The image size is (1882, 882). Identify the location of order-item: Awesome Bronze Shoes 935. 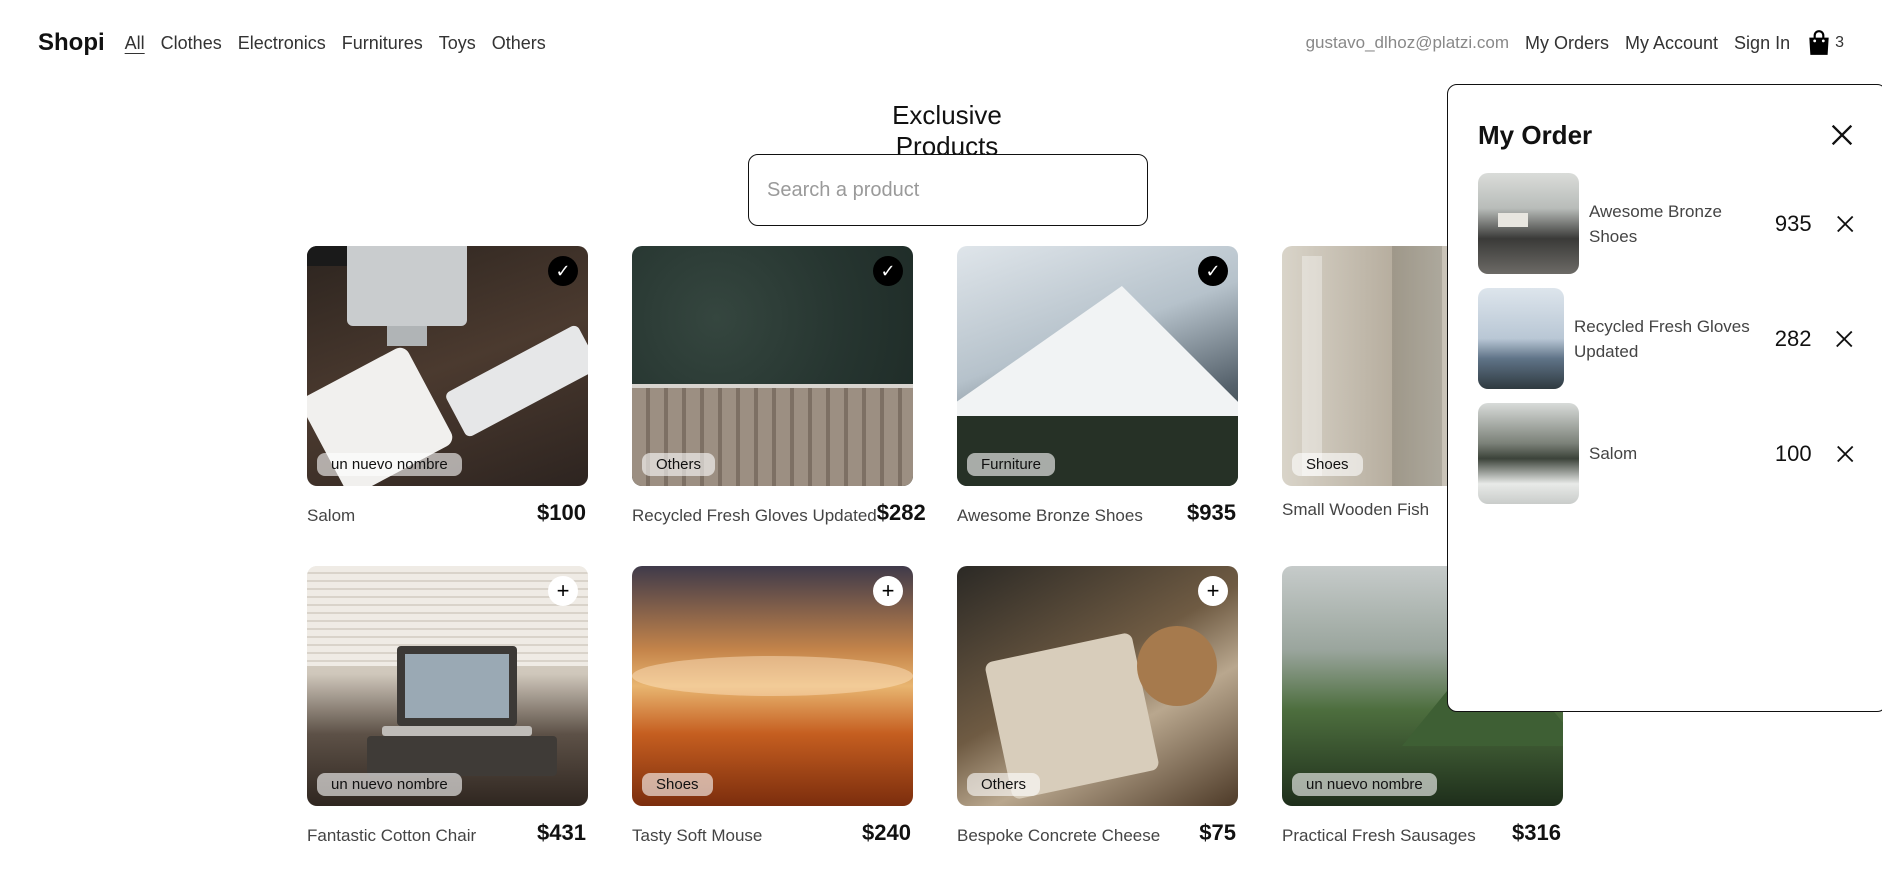
(1667, 223).